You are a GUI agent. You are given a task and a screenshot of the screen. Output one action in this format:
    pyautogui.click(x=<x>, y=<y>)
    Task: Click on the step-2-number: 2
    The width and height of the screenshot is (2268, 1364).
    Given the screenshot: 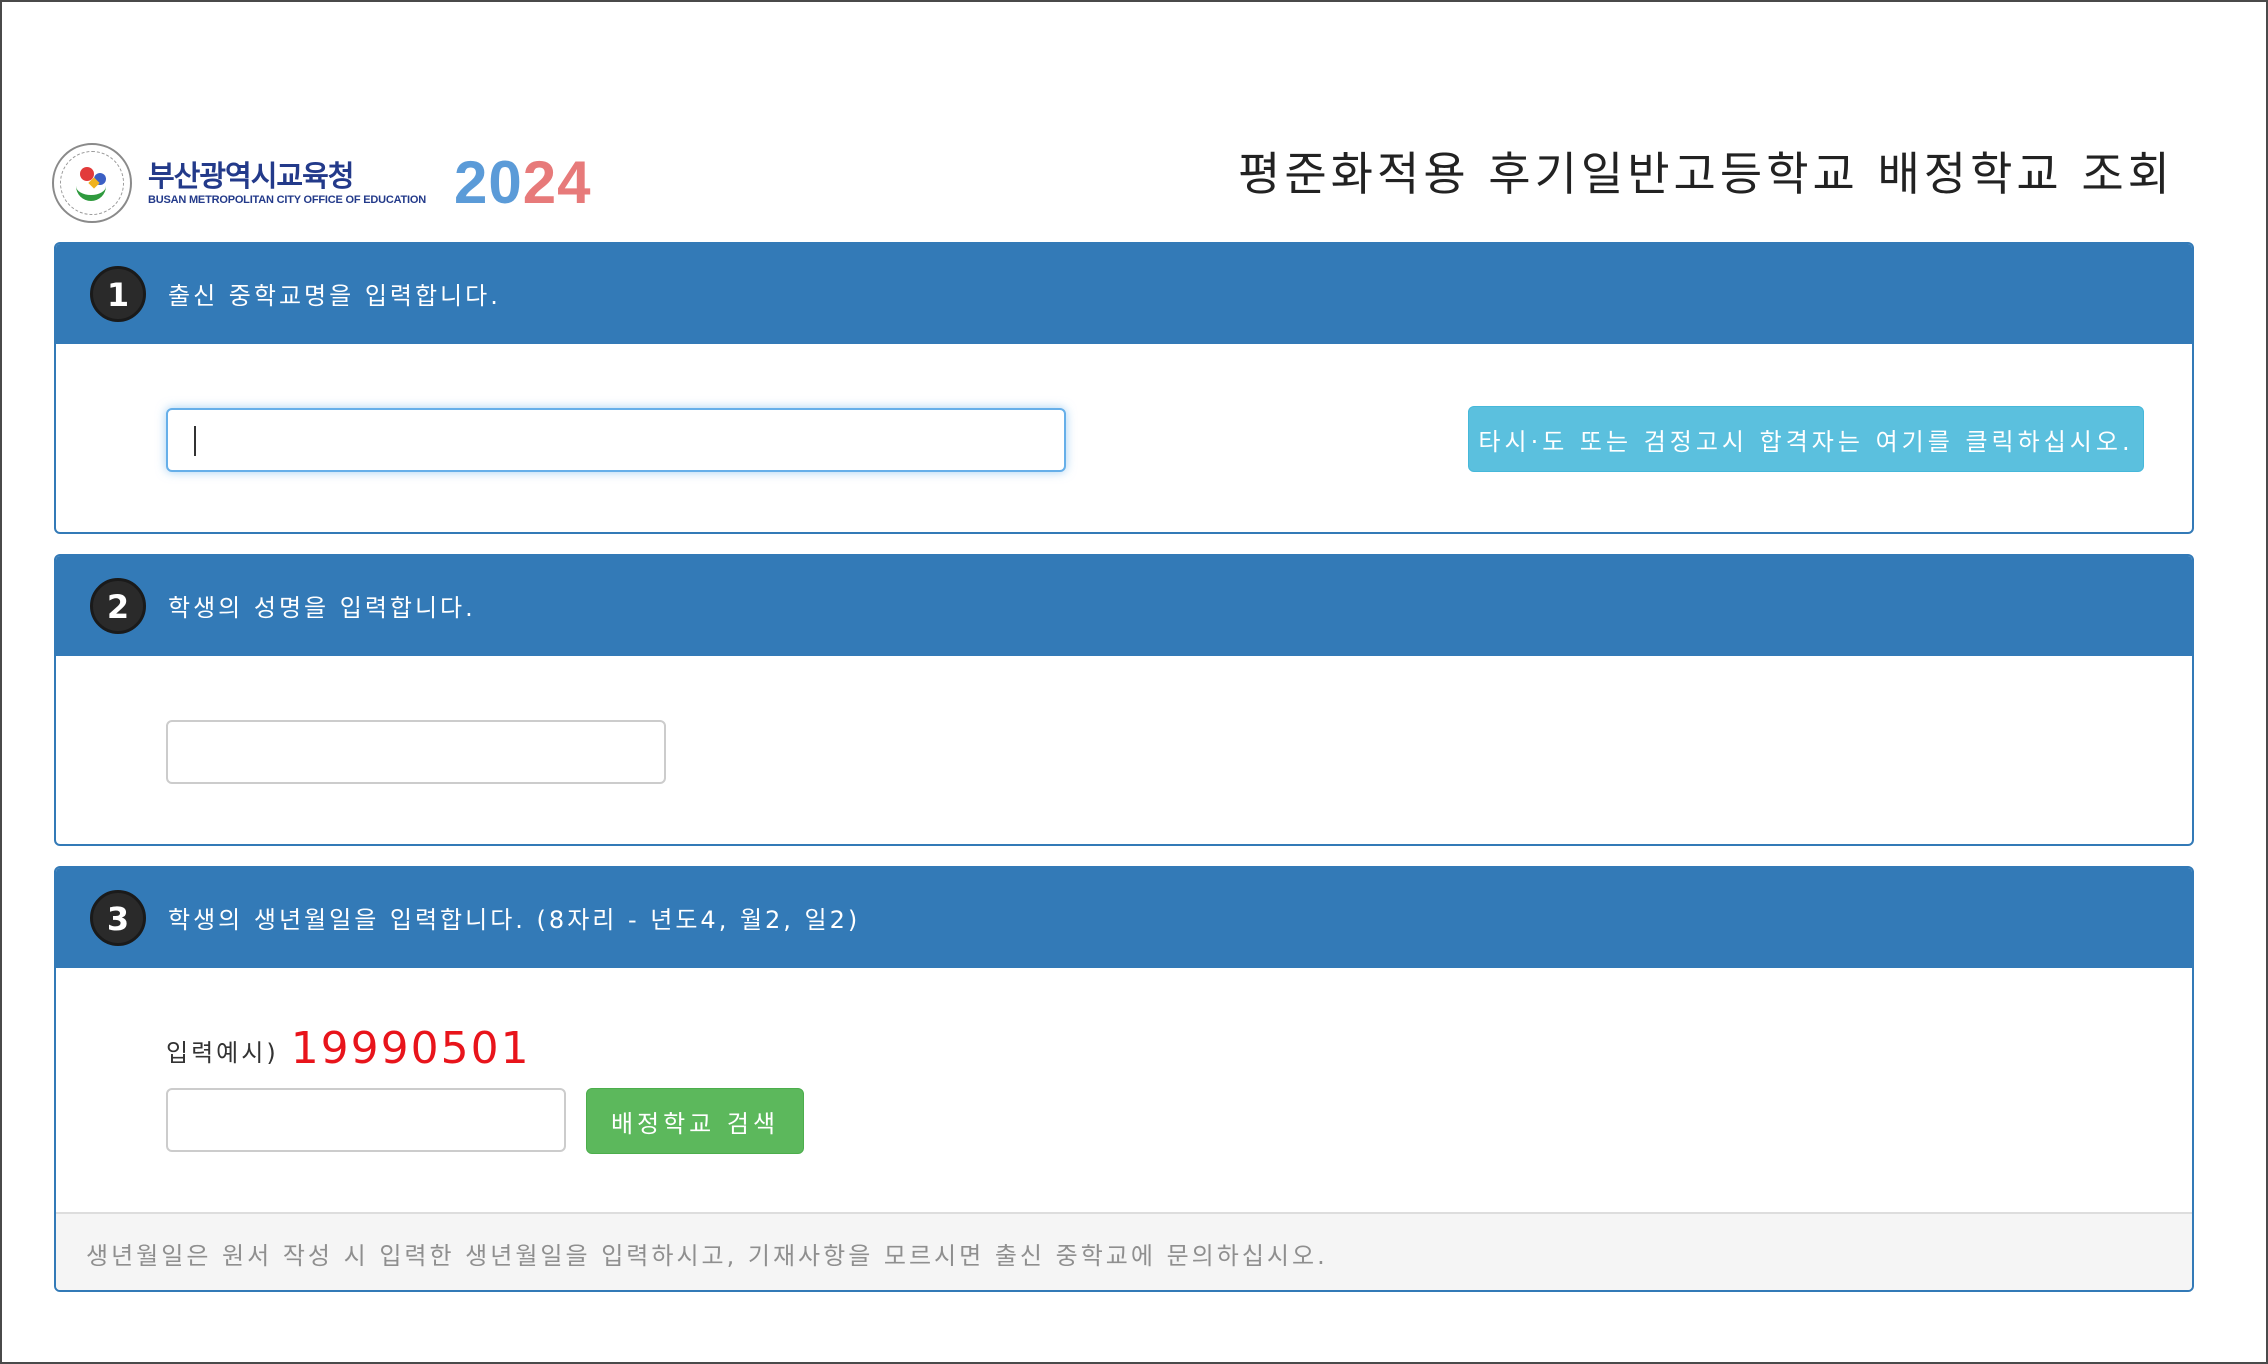 What is the action you would take?
    pyautogui.click(x=118, y=606)
    